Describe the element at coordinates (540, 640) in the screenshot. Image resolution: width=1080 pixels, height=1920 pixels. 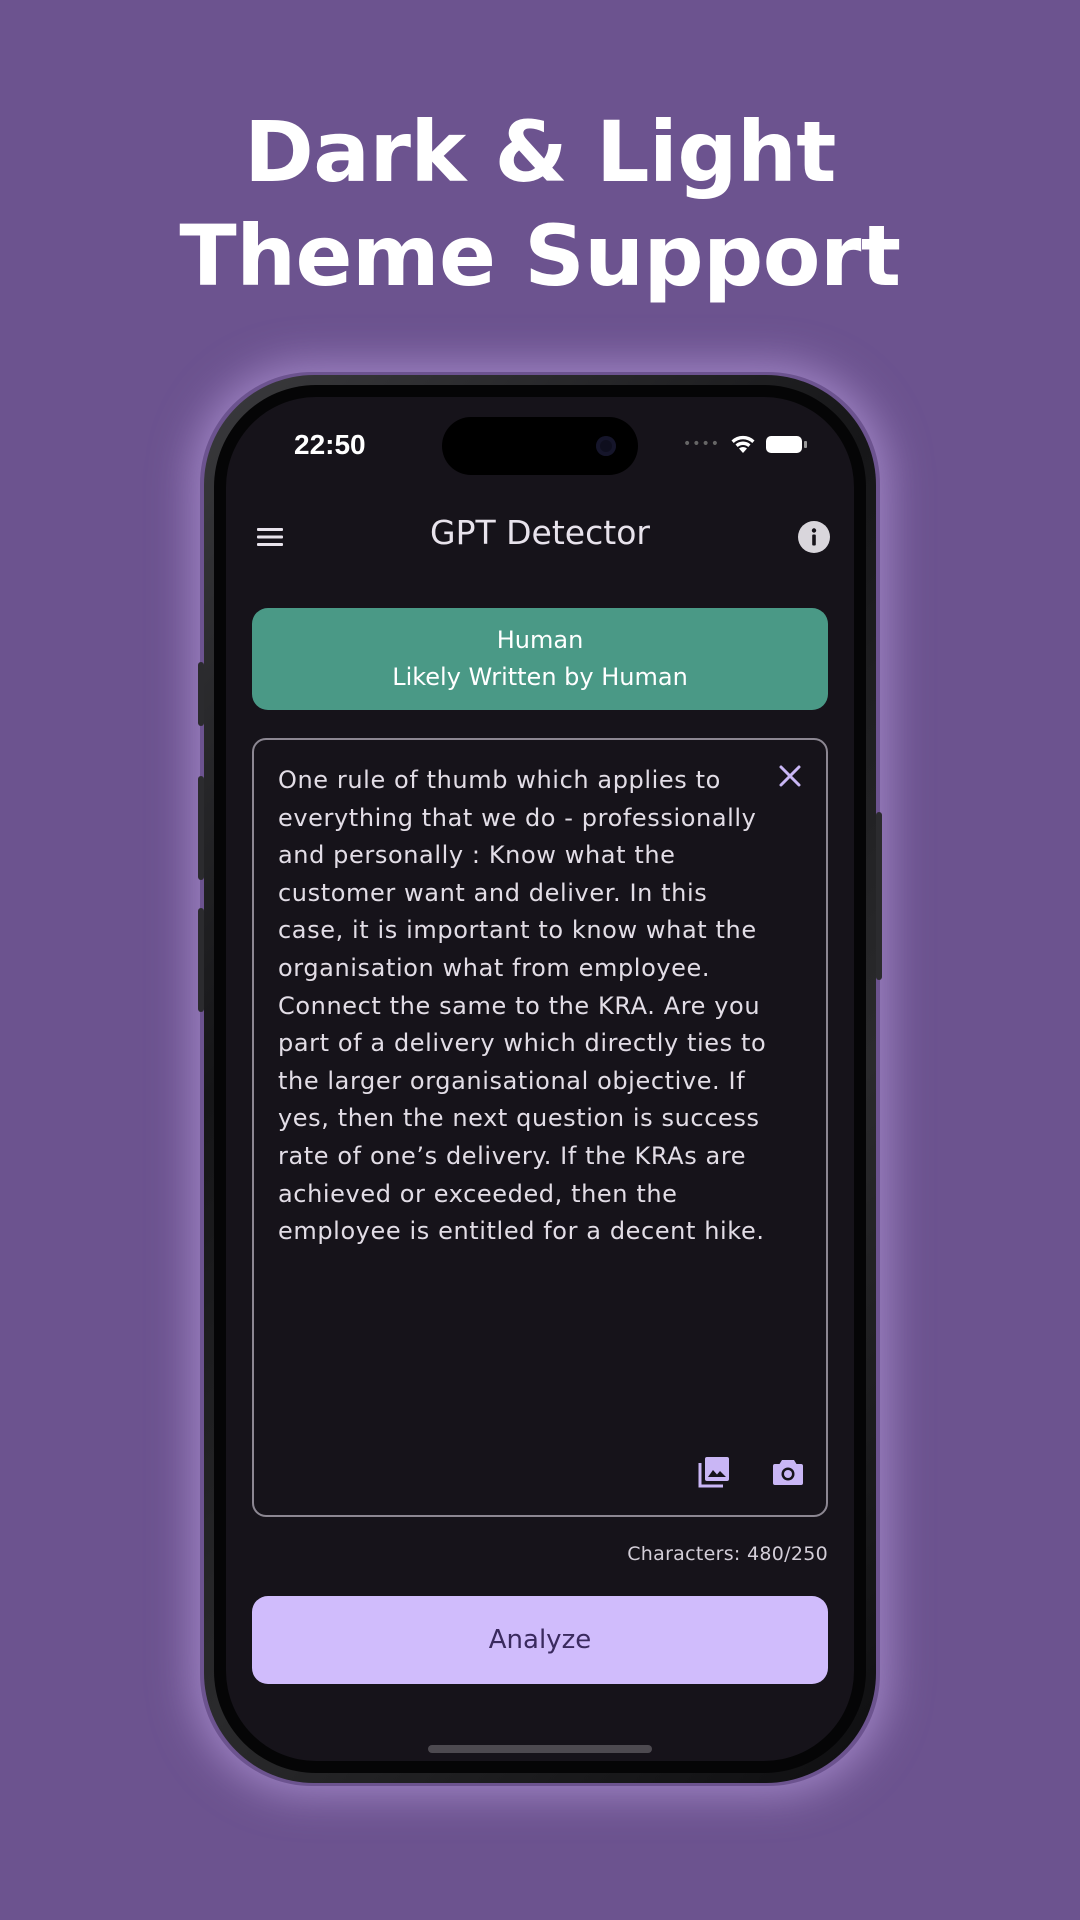
I see `result-label: Human` at that location.